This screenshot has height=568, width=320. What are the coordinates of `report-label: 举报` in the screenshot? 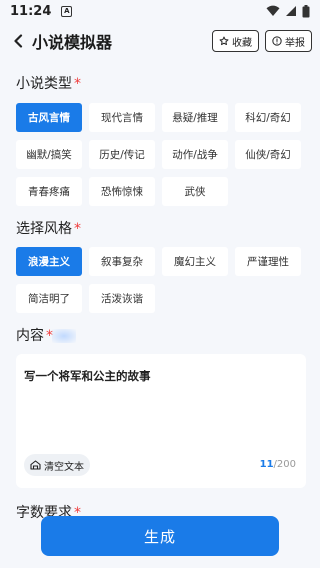 It's located at (295, 43).